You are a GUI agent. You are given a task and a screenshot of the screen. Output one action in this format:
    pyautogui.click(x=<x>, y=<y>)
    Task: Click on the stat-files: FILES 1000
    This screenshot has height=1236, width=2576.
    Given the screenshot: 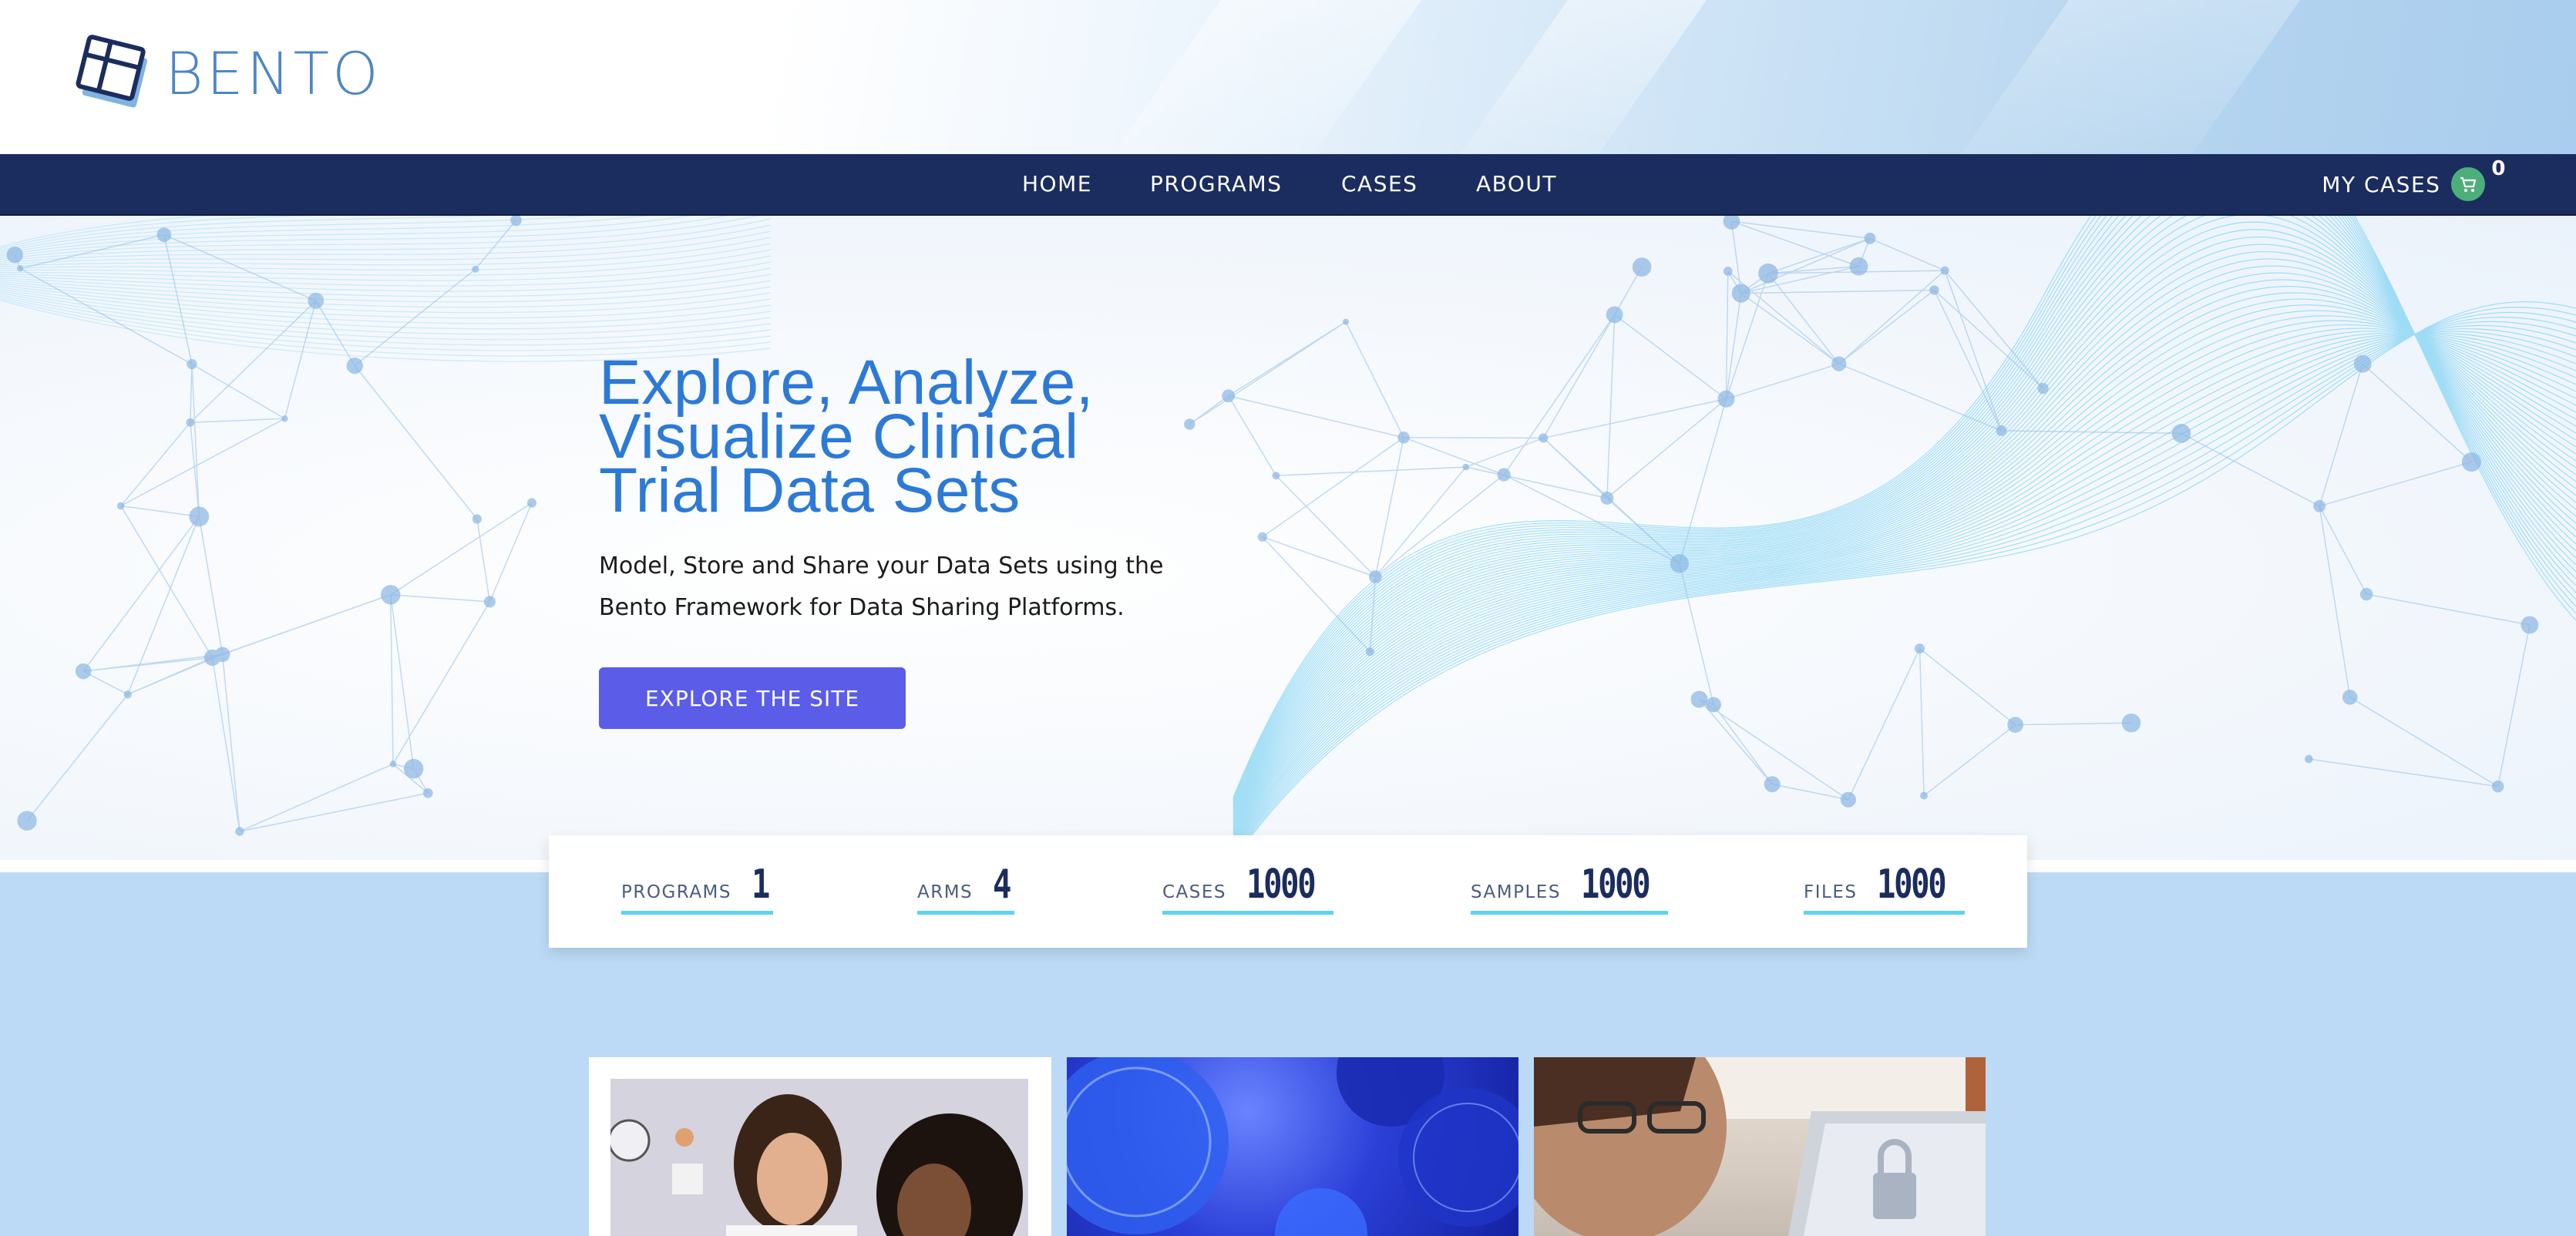 What is the action you would take?
    pyautogui.click(x=1884, y=888)
    